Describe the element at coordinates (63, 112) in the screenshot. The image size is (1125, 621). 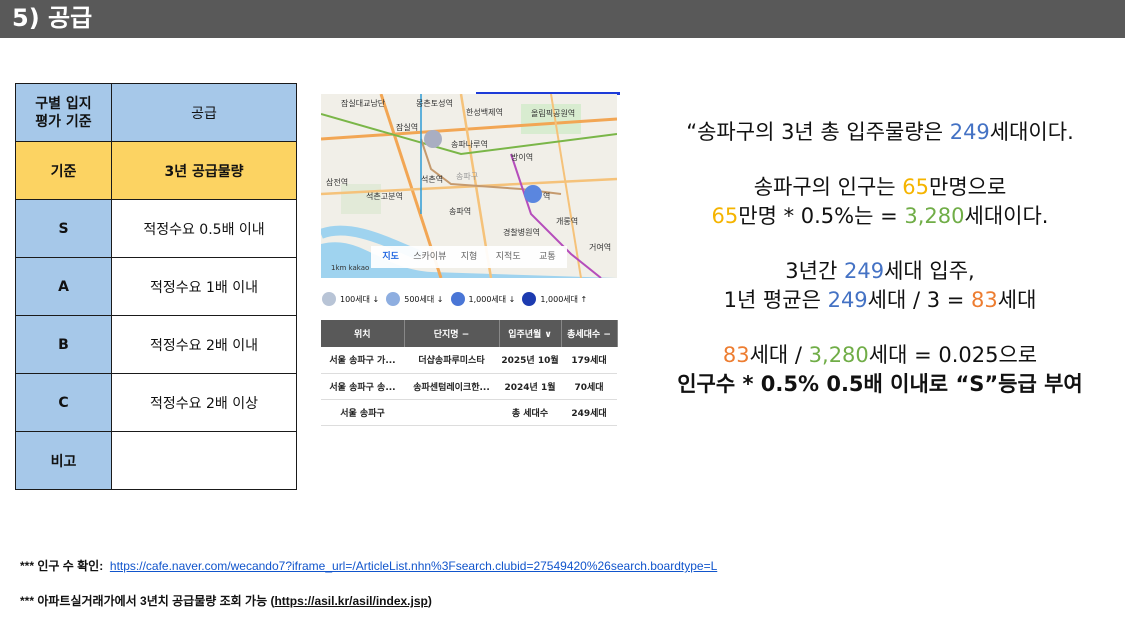
I see `criteria-header-left: 구별 입지 평가 기준` at that location.